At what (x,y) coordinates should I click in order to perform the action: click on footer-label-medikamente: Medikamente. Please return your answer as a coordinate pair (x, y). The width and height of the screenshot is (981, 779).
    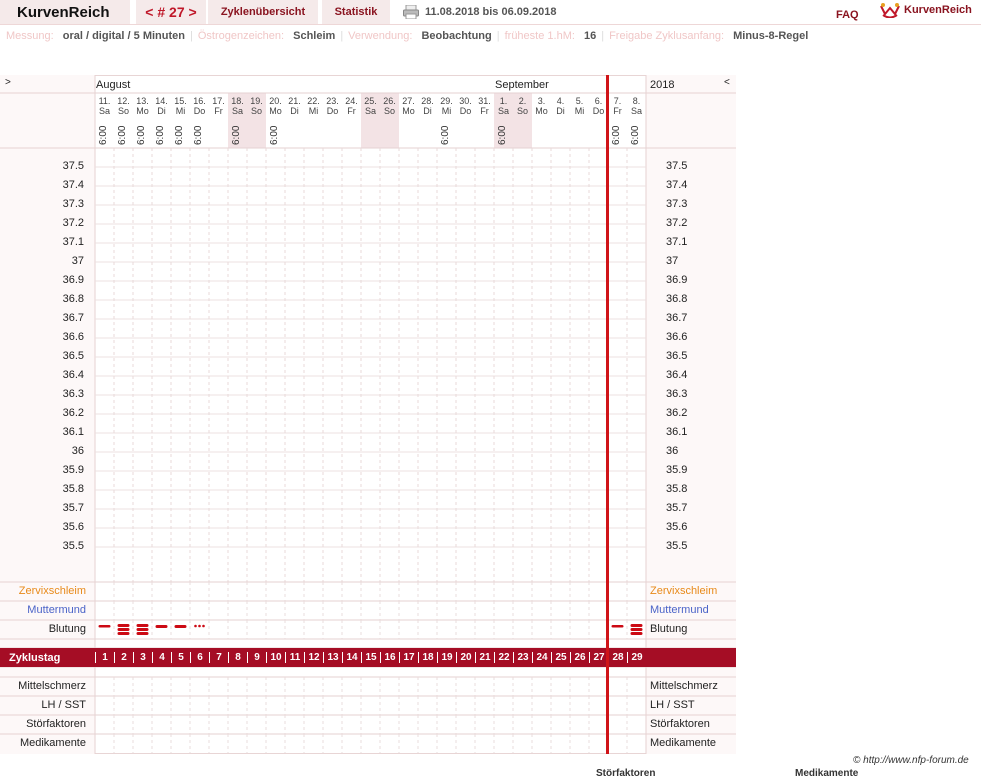
    Looking at the image, I should click on (827, 773).